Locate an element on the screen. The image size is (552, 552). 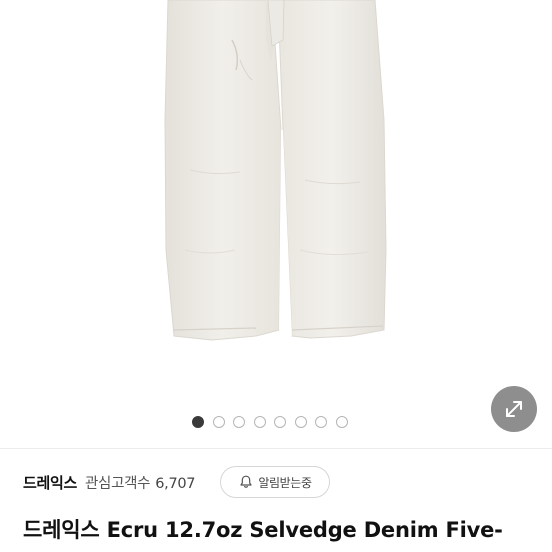
alert-button-label: 알림받는중 is located at coordinates (285, 482).